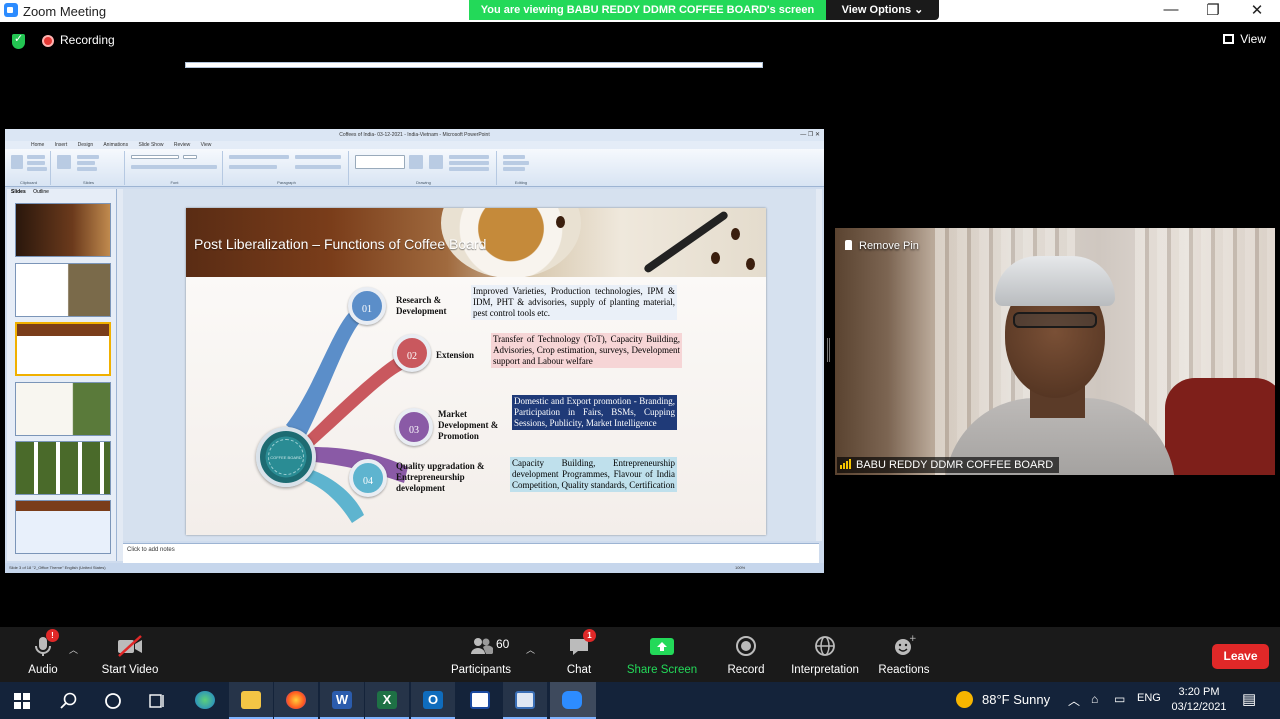 The width and height of the screenshot is (1280, 719). I want to click on system-clock: 3:20 PM 03/12/2021, so click(1199, 700).